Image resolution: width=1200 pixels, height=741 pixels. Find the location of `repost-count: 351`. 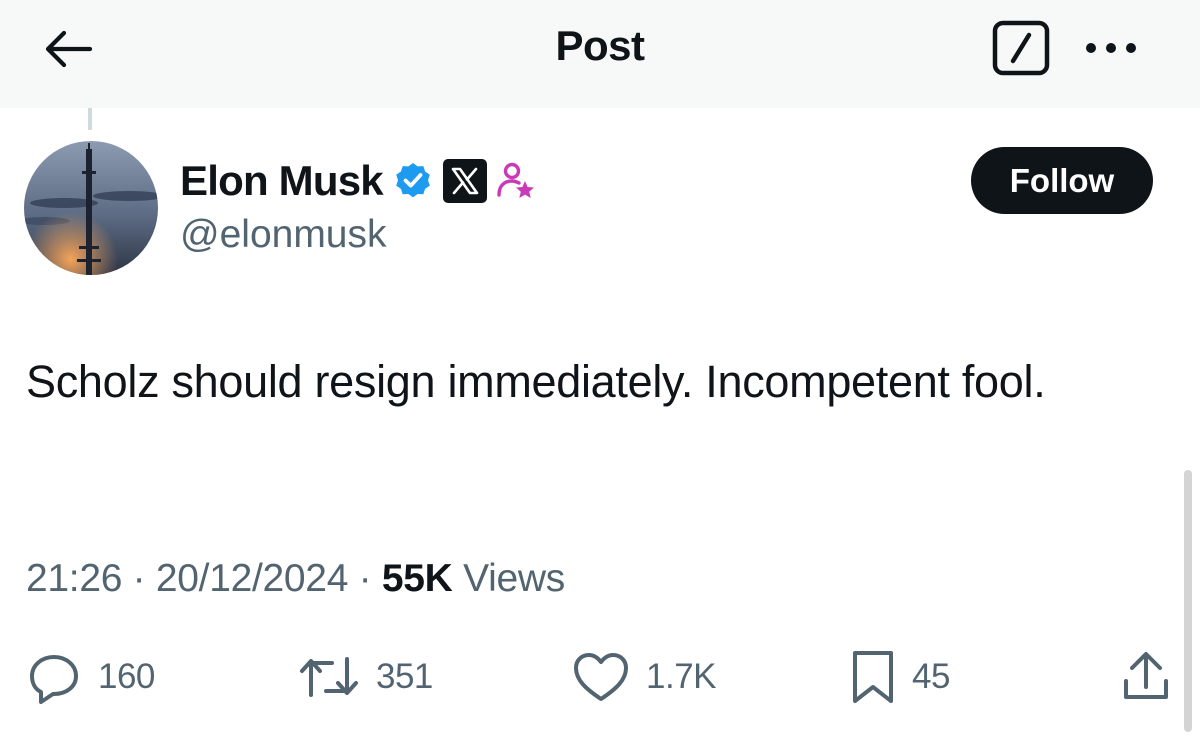

repost-count: 351 is located at coordinates (404, 676).